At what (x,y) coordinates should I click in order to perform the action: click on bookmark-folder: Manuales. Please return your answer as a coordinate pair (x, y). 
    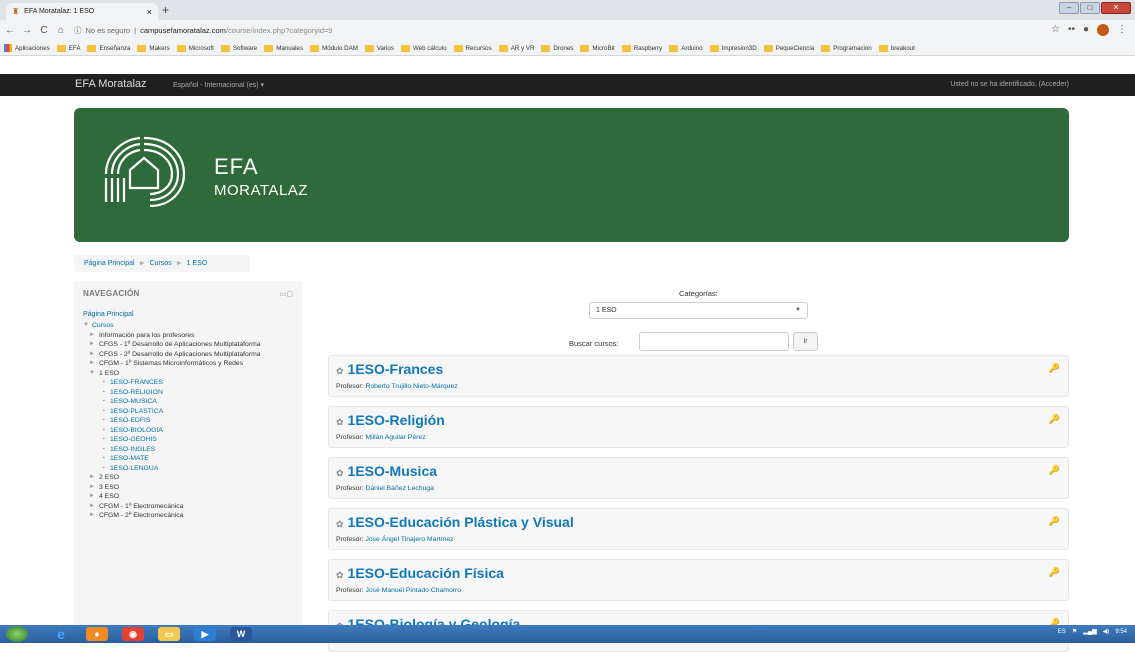
    Looking at the image, I should click on (283, 48).